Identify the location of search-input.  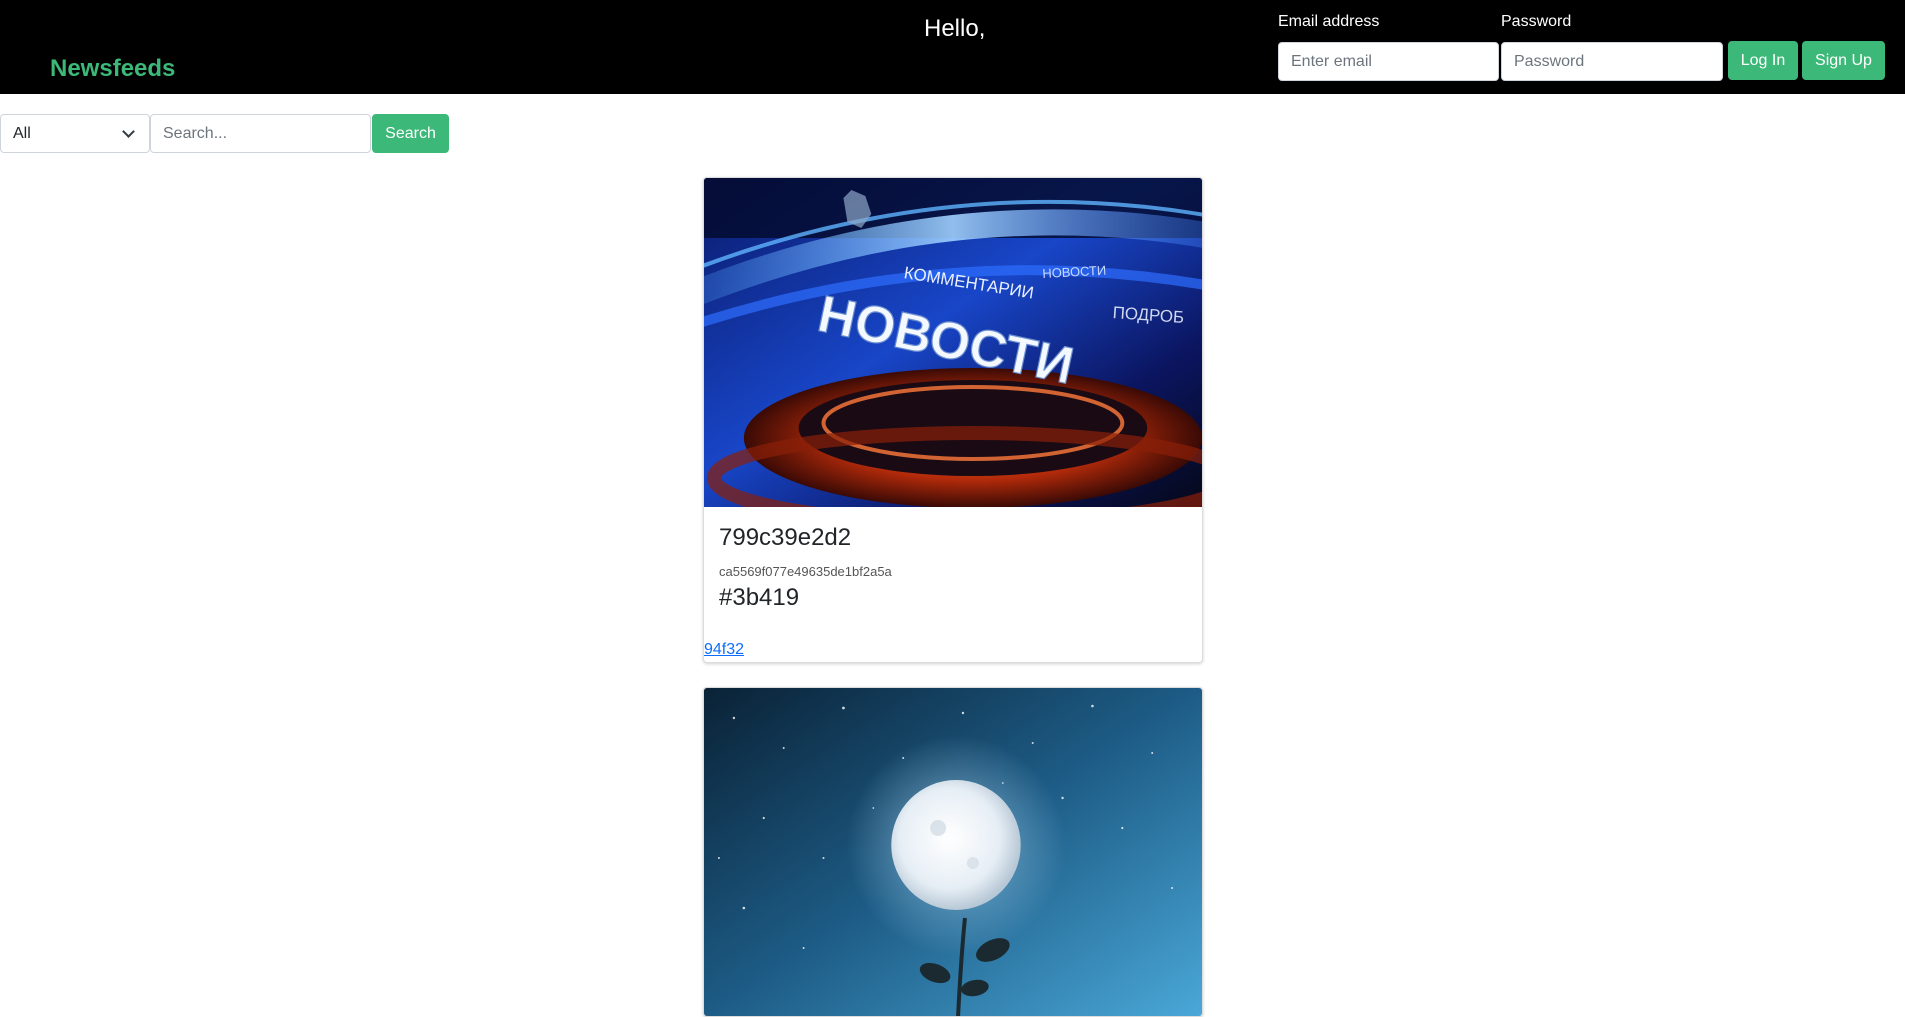
(260, 133).